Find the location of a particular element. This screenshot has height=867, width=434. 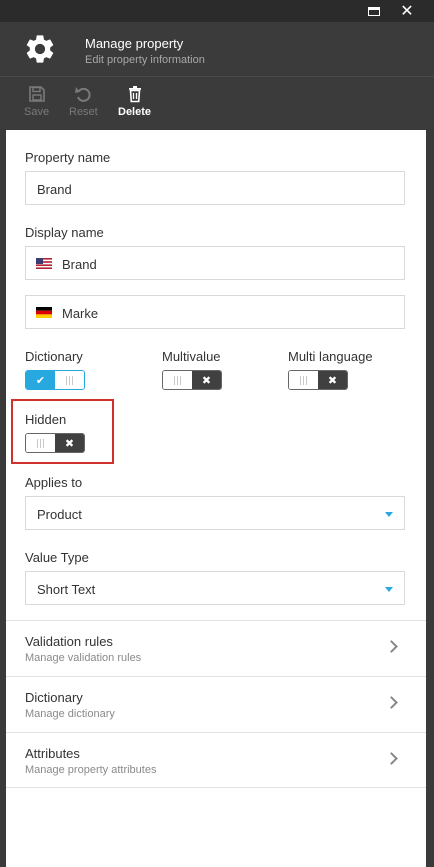

us-flag-icon is located at coordinates (44, 263).